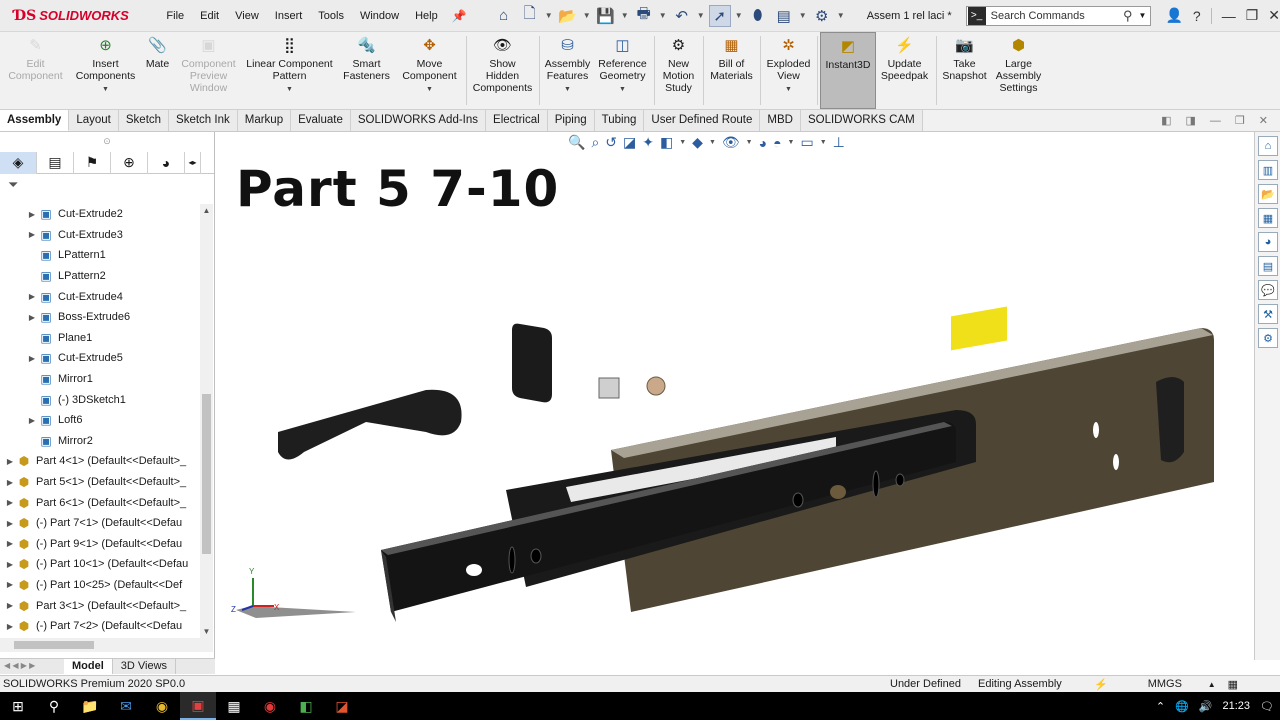 Image resolution: width=1280 pixels, height=720 pixels. What do you see at coordinates (100, 523) in the screenshot?
I see `tree-item: ▶ ⬢ (-) Part 7<1> (Default<<Defau` at bounding box center [100, 523].